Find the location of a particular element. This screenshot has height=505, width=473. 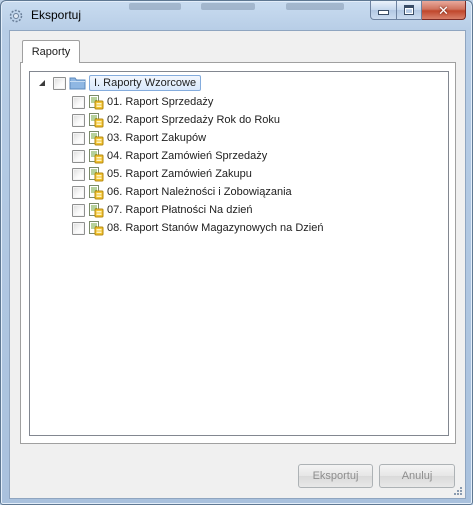

tab-raporty: Raporty is located at coordinates (51, 51).